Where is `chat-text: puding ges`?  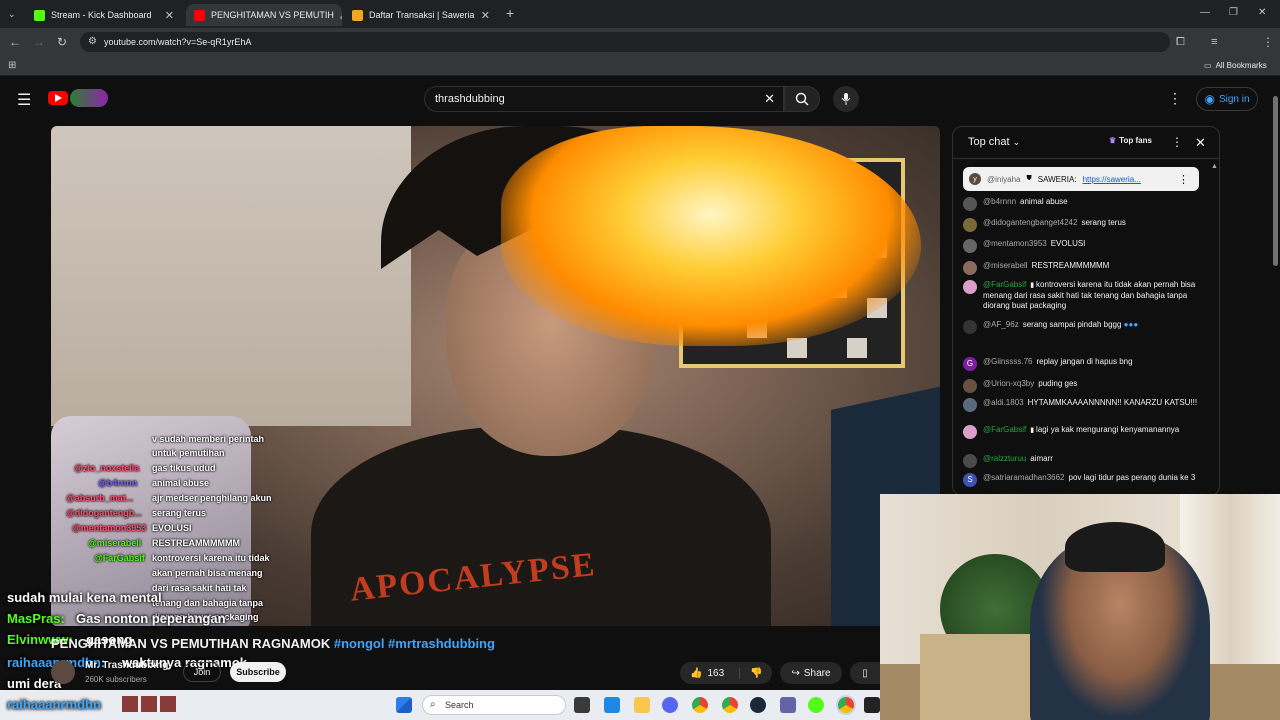 chat-text: puding ges is located at coordinates (1058, 383).